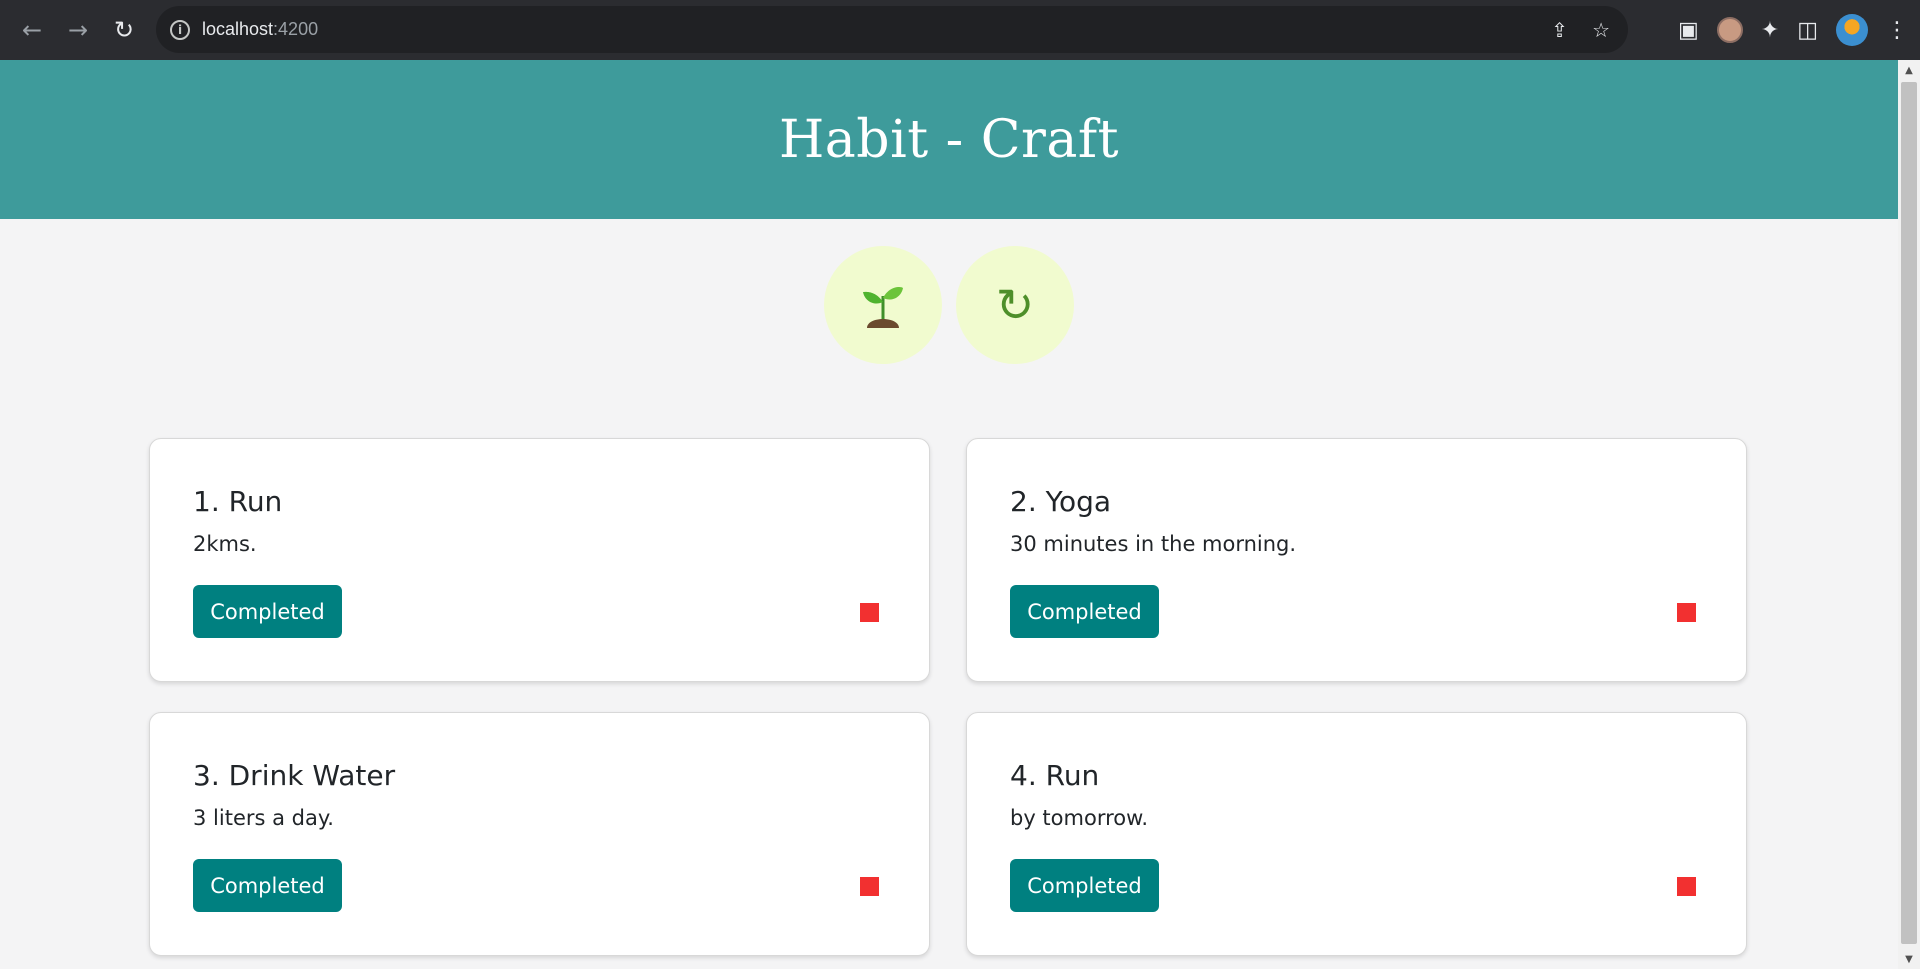  I want to click on site-info-icon: i, so click(180, 29).